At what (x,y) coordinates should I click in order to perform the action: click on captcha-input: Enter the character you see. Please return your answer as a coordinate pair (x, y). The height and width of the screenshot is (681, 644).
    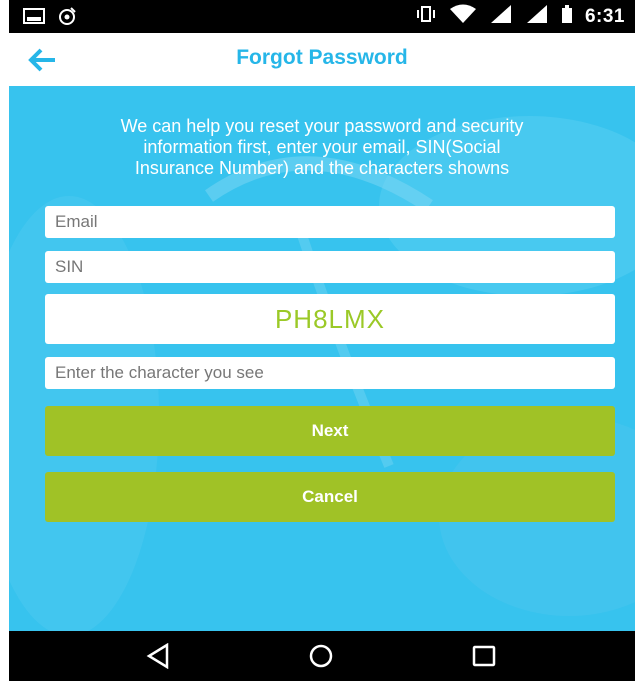
    Looking at the image, I should click on (330, 373).